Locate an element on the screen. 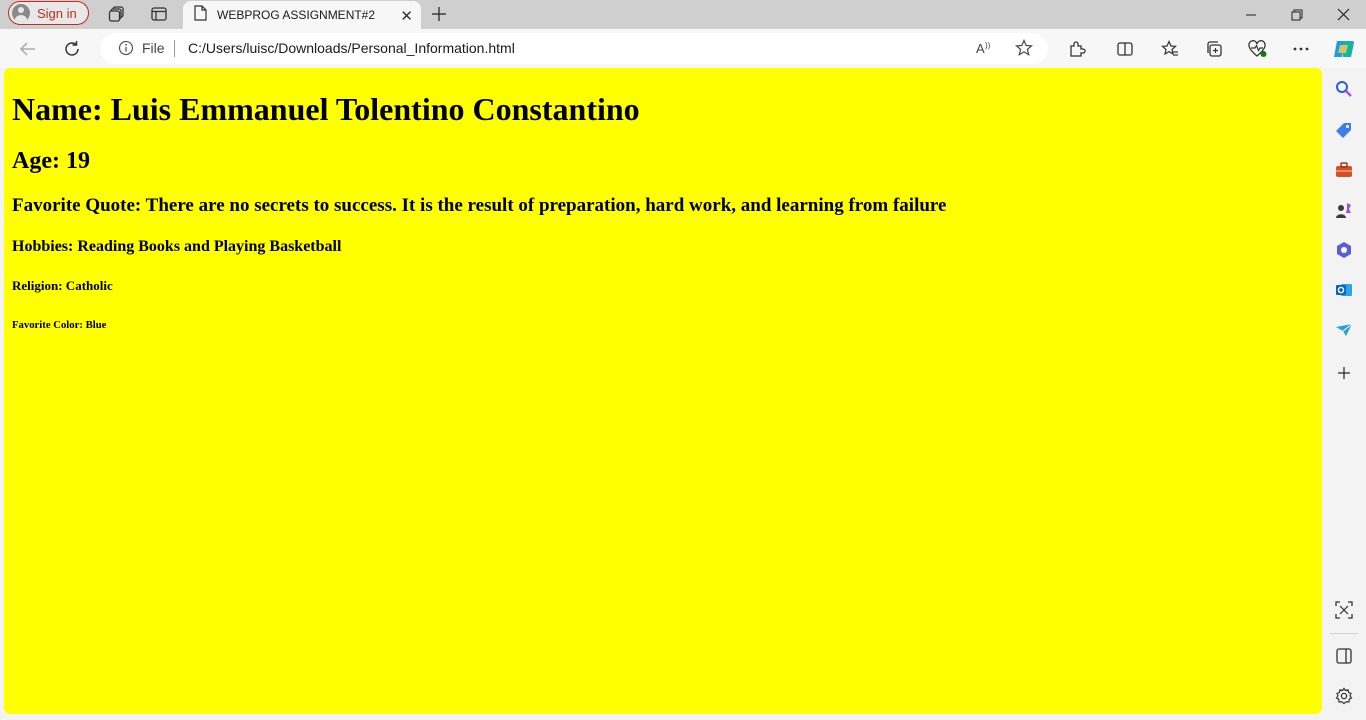 The height and width of the screenshot is (720, 1366). search-icon is located at coordinates (1344, 89).